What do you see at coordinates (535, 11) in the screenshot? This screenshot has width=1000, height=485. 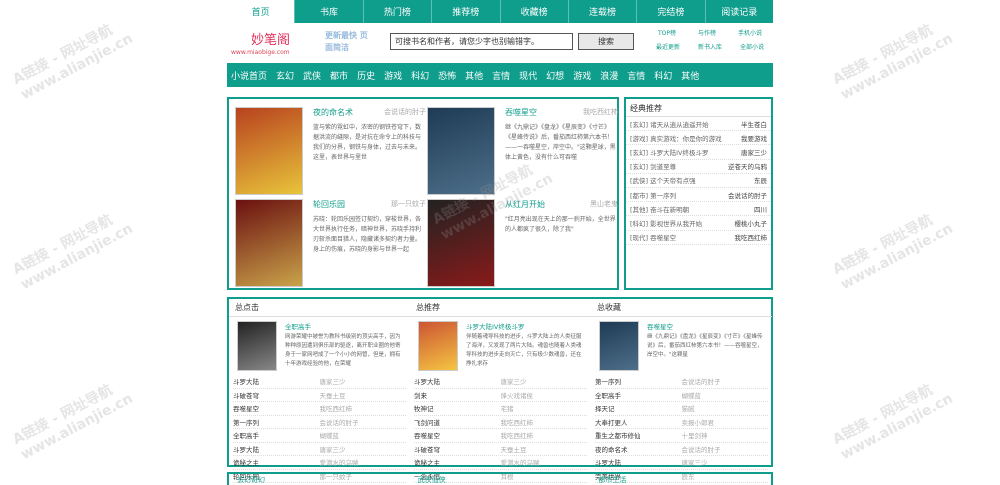 I see `topnav-tab-4: 收藏榜` at bounding box center [535, 11].